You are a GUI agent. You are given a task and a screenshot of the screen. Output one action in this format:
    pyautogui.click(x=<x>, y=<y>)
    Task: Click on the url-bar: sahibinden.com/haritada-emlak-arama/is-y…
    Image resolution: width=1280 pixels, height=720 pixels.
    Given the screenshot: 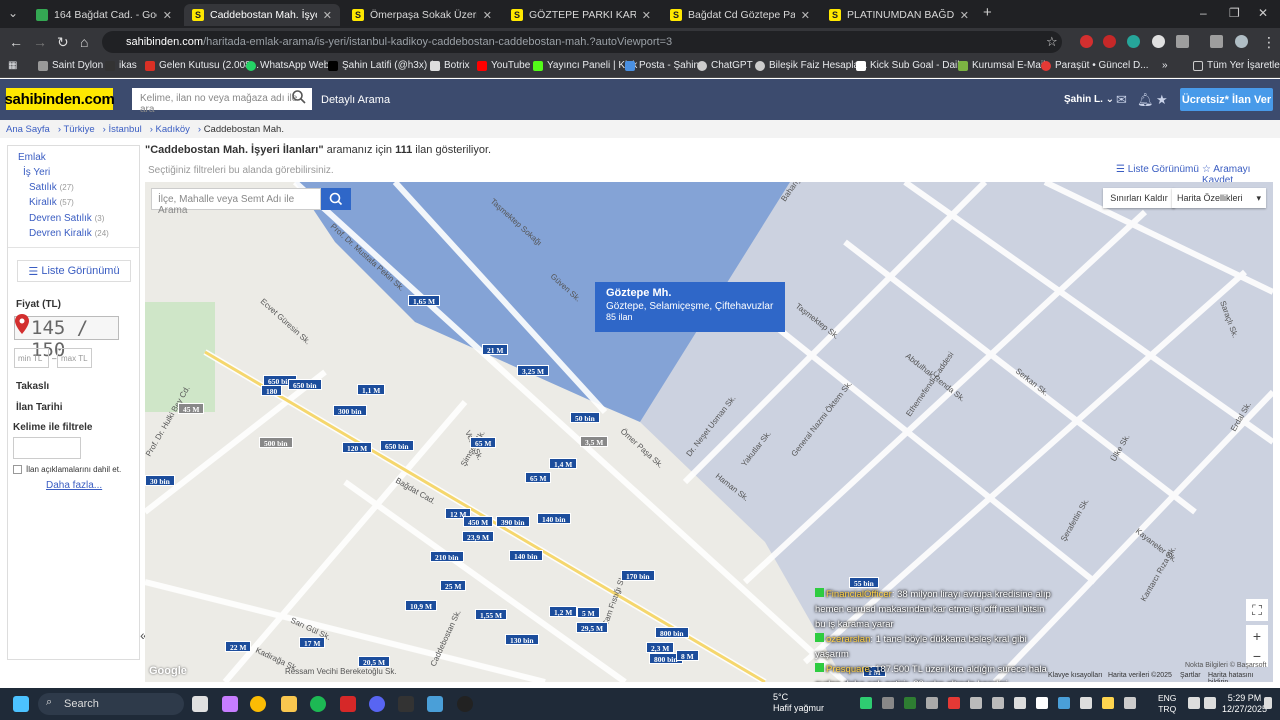 What is the action you would take?
    pyautogui.click(x=582, y=42)
    